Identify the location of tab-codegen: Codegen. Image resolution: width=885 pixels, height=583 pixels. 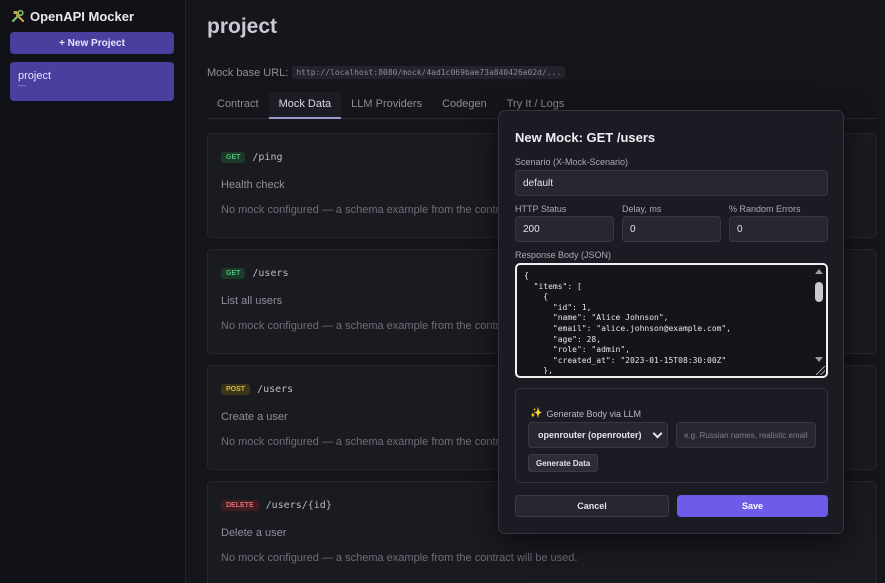
(464, 105).